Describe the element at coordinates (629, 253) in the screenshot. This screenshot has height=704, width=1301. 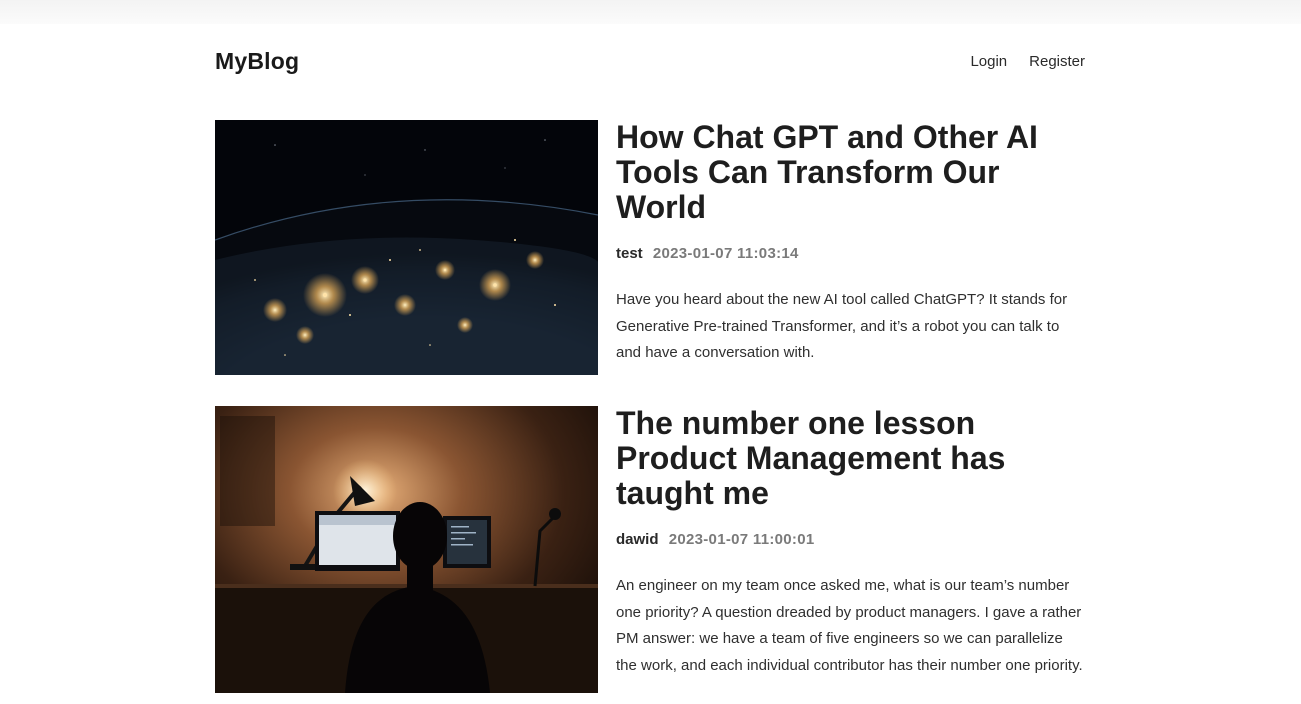
I see `post-author: test` at that location.